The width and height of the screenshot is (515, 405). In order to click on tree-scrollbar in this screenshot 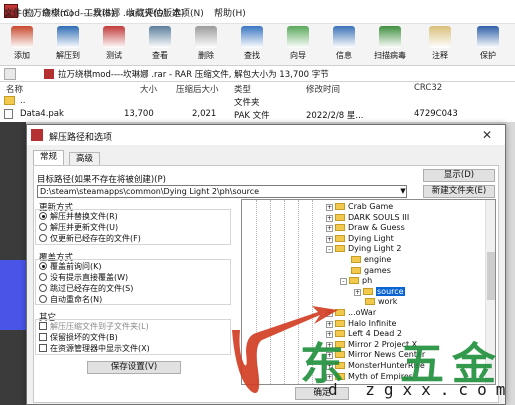, I will do `click(490, 292)`.